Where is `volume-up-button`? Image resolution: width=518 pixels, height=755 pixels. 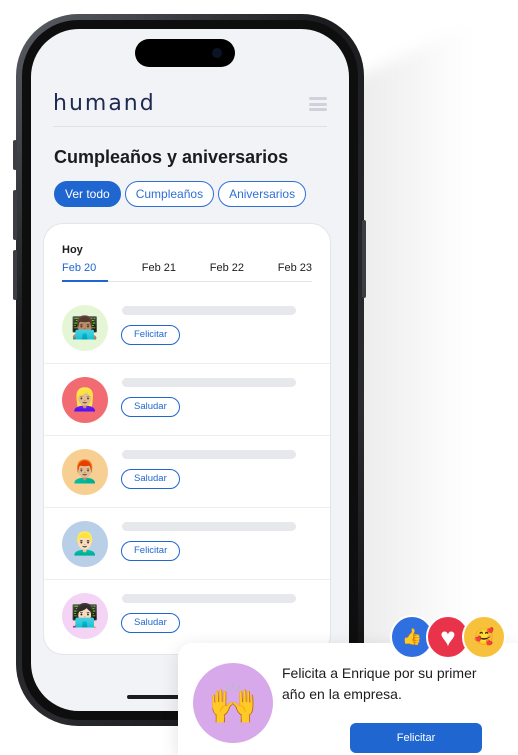
volume-up-button is located at coordinates (15, 215).